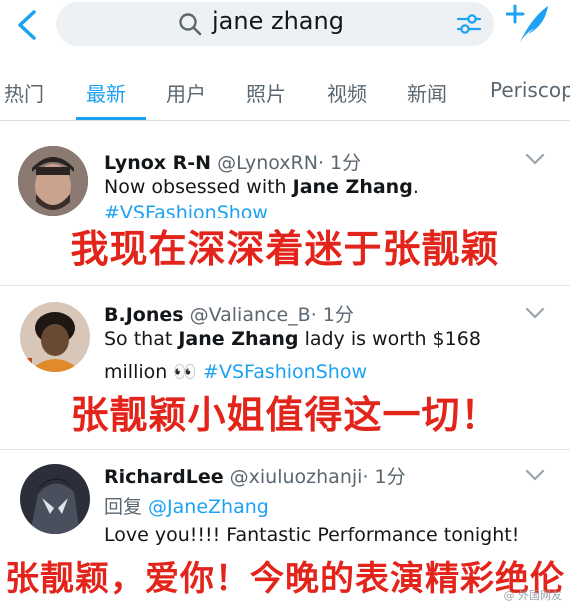 The image size is (570, 609). What do you see at coordinates (285, 372) in the screenshot?
I see `hashtag-link: #VSFashionShow` at bounding box center [285, 372].